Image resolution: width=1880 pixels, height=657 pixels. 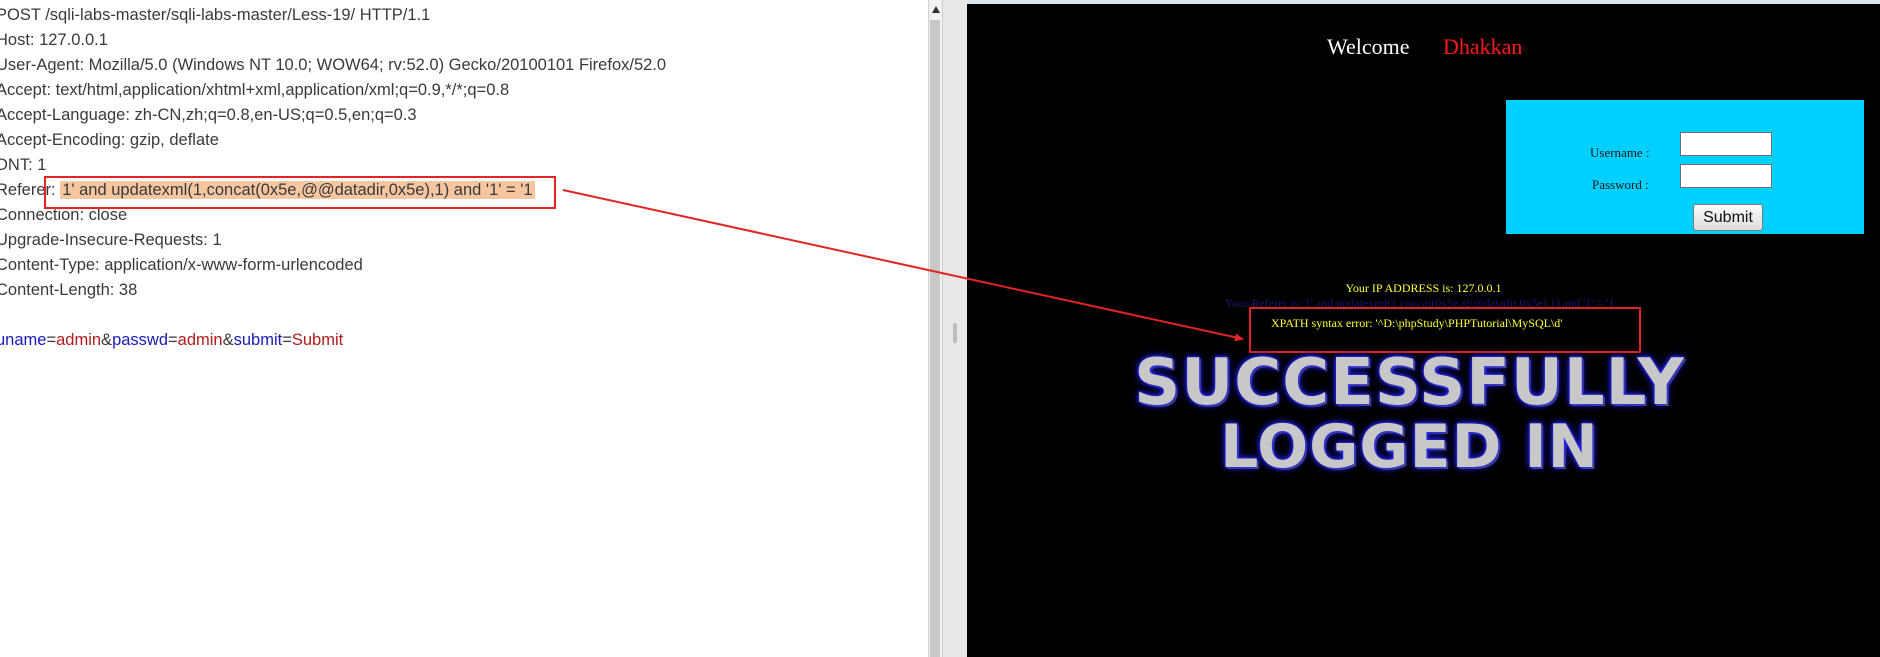 What do you see at coordinates (109, 140) in the screenshot?
I see `header-accept-encoding: Accept-Encoding: gzip, deflate` at bounding box center [109, 140].